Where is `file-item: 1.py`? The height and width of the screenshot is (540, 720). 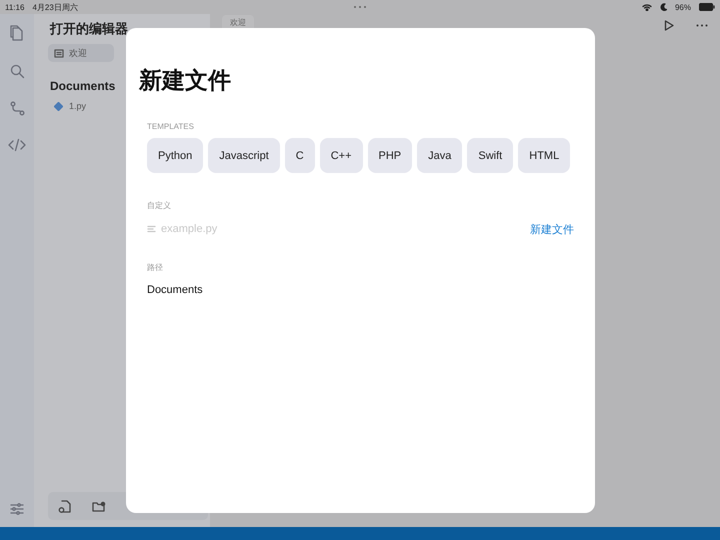
file-item: 1.py is located at coordinates (77, 106).